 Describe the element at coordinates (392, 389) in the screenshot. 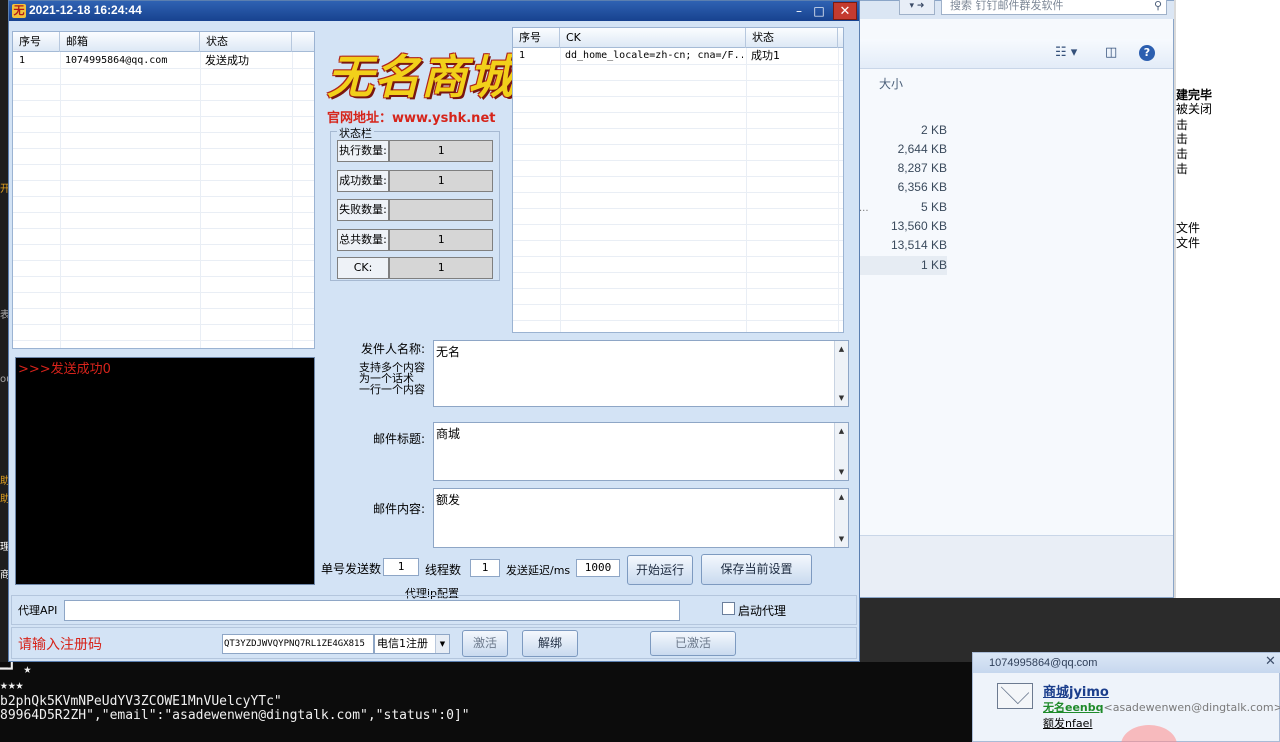

I see `hint-line: 一行一个内容` at that location.